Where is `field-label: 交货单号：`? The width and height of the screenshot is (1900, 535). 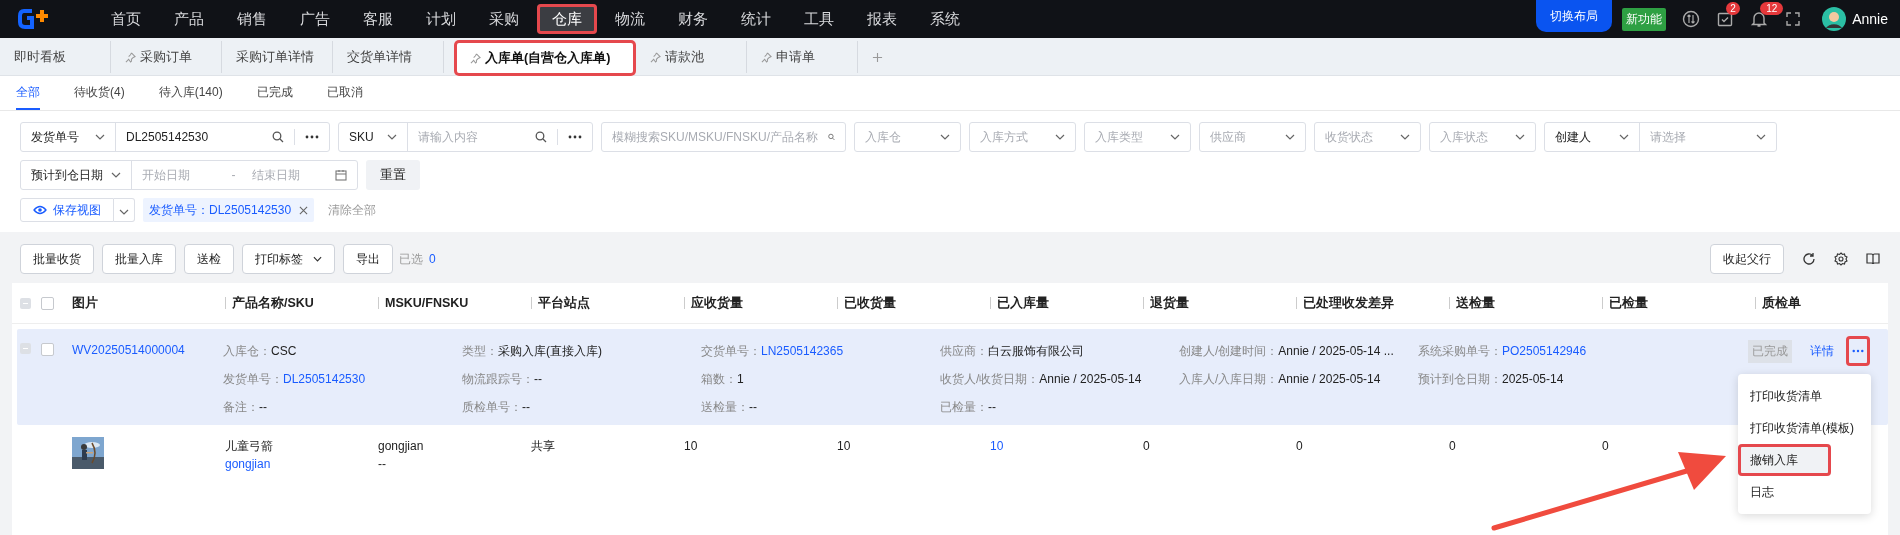
field-label: 交货单号： is located at coordinates (731, 351).